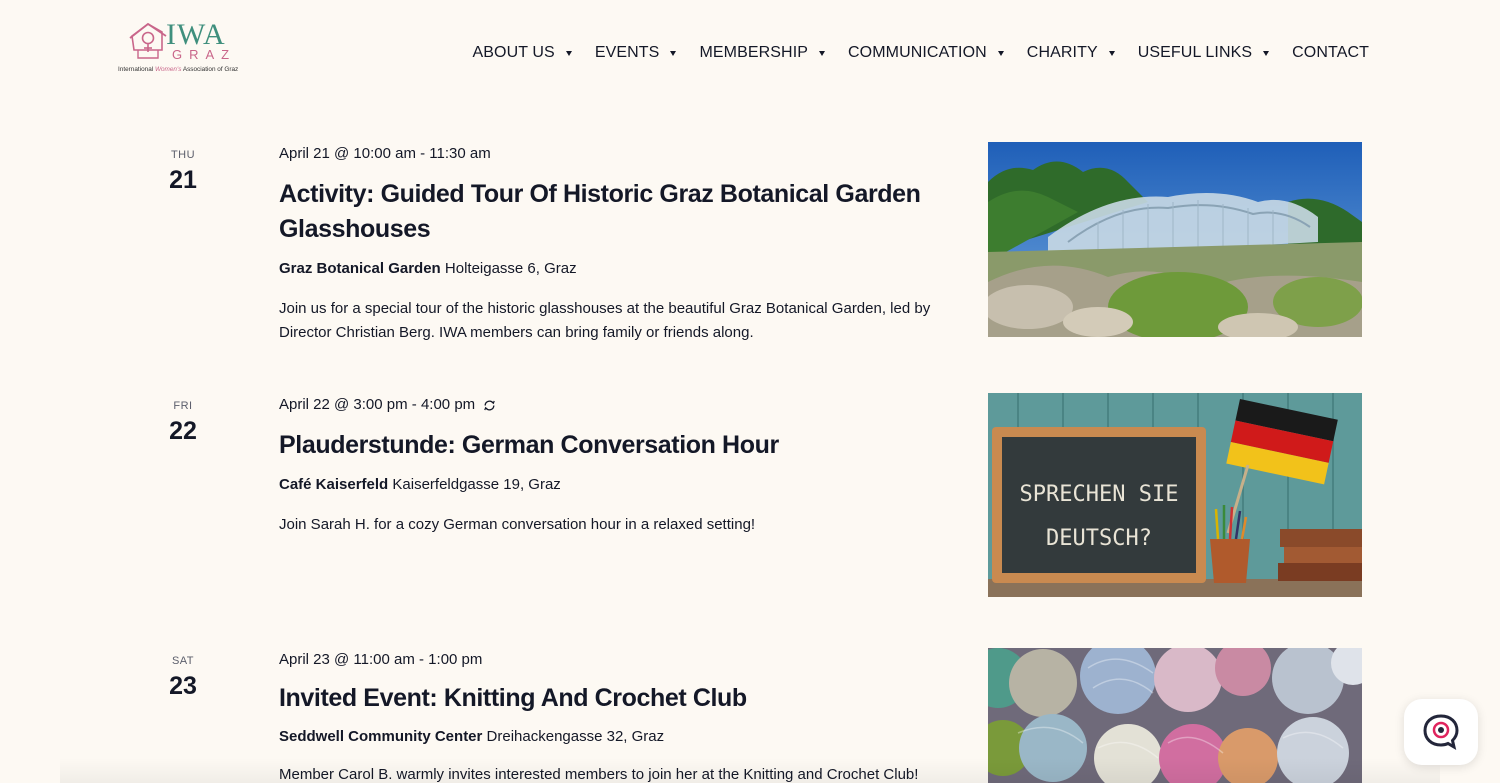  Describe the element at coordinates (204, 54) in the screenshot. I see `logo-sub: GRAZ` at that location.